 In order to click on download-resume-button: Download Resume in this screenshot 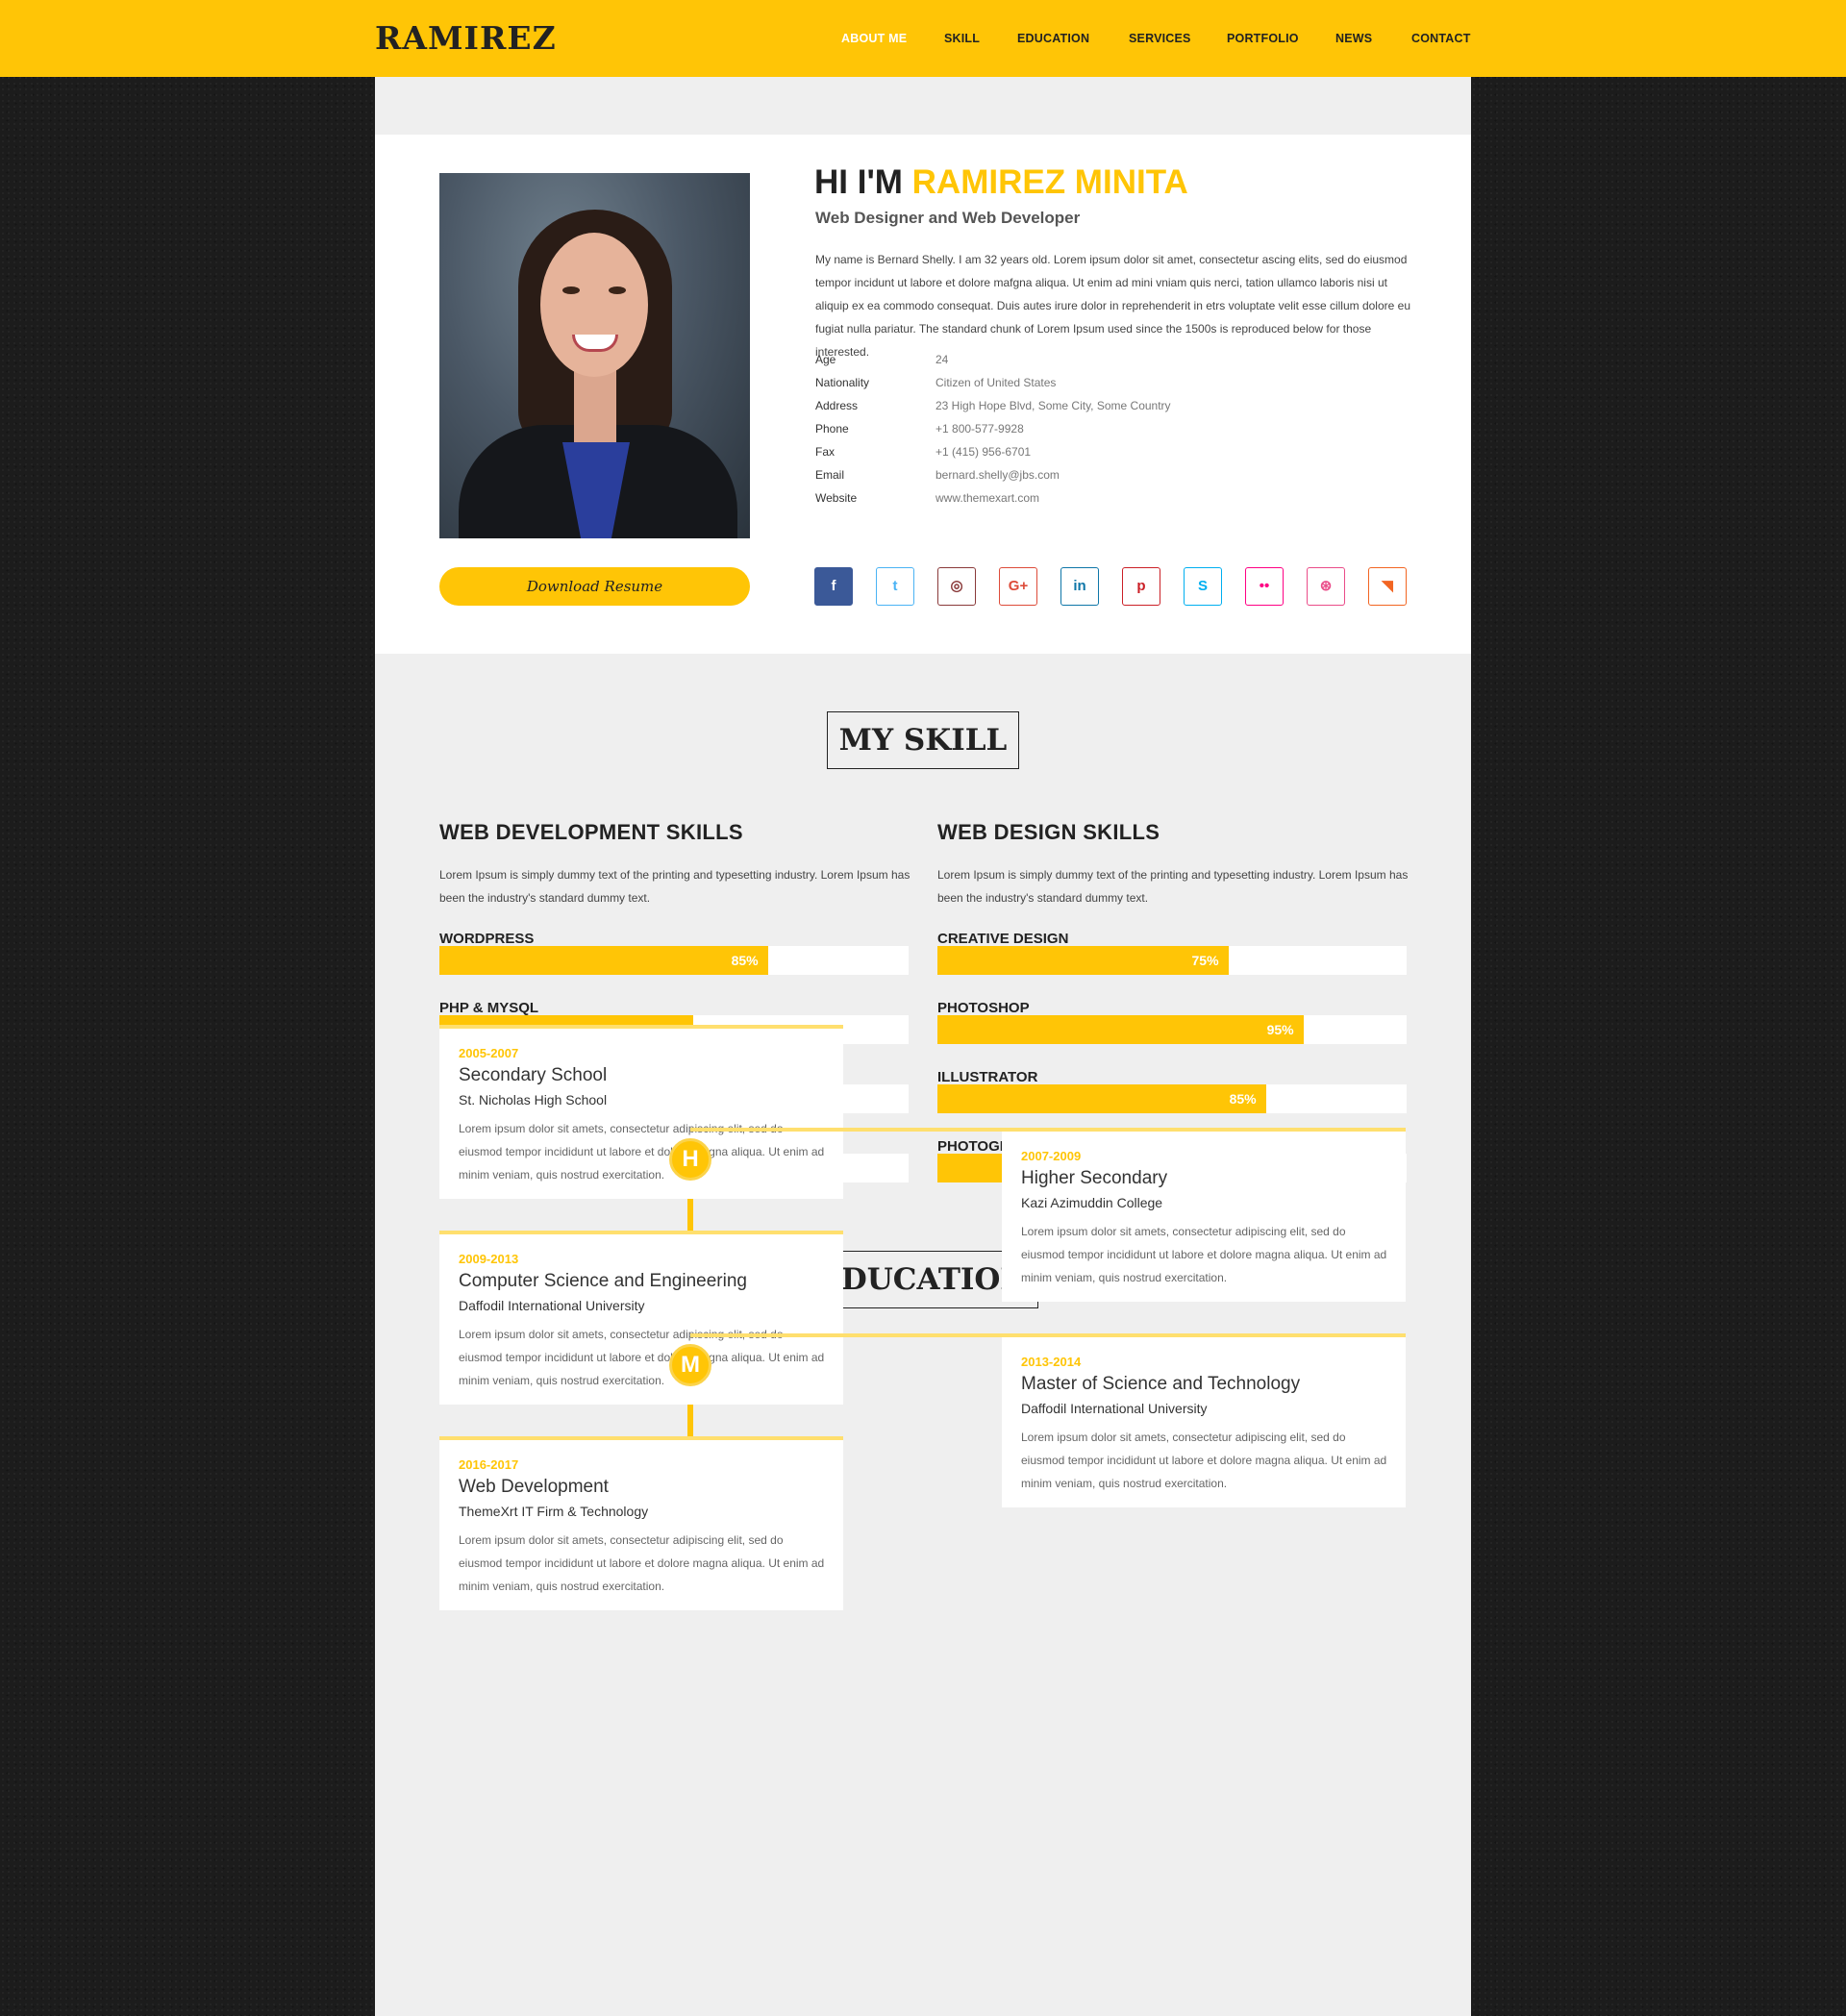, I will do `click(594, 586)`.